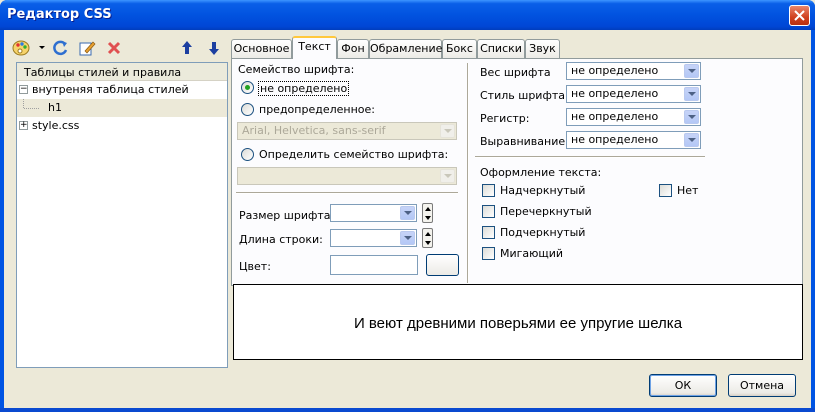  What do you see at coordinates (114, 48) in the screenshot?
I see `delete-icon` at bounding box center [114, 48].